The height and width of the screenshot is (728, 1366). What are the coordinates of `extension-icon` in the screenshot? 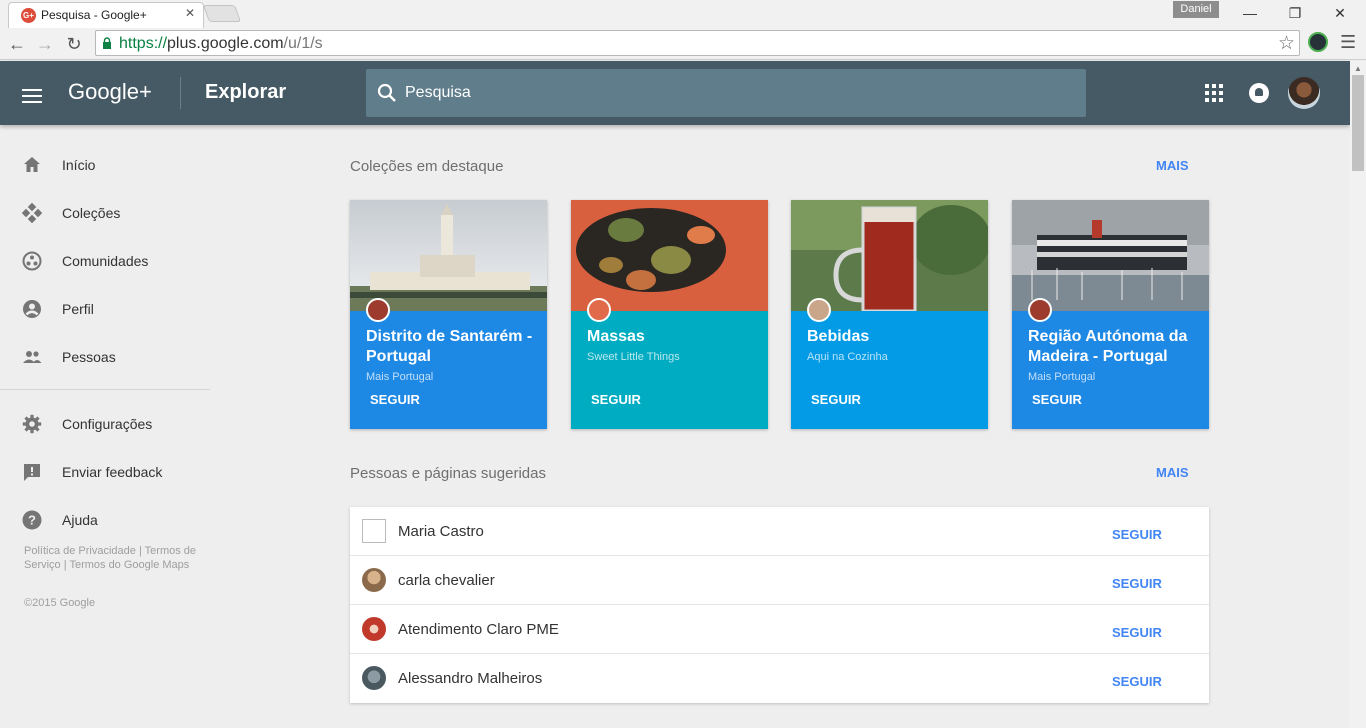 It's located at (1318, 42).